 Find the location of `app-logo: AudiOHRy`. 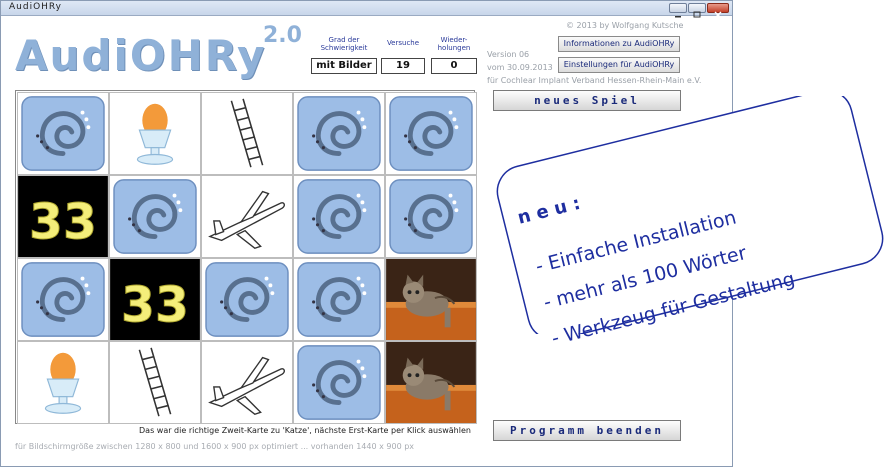

app-logo: AudiOHRy is located at coordinates (141, 55).